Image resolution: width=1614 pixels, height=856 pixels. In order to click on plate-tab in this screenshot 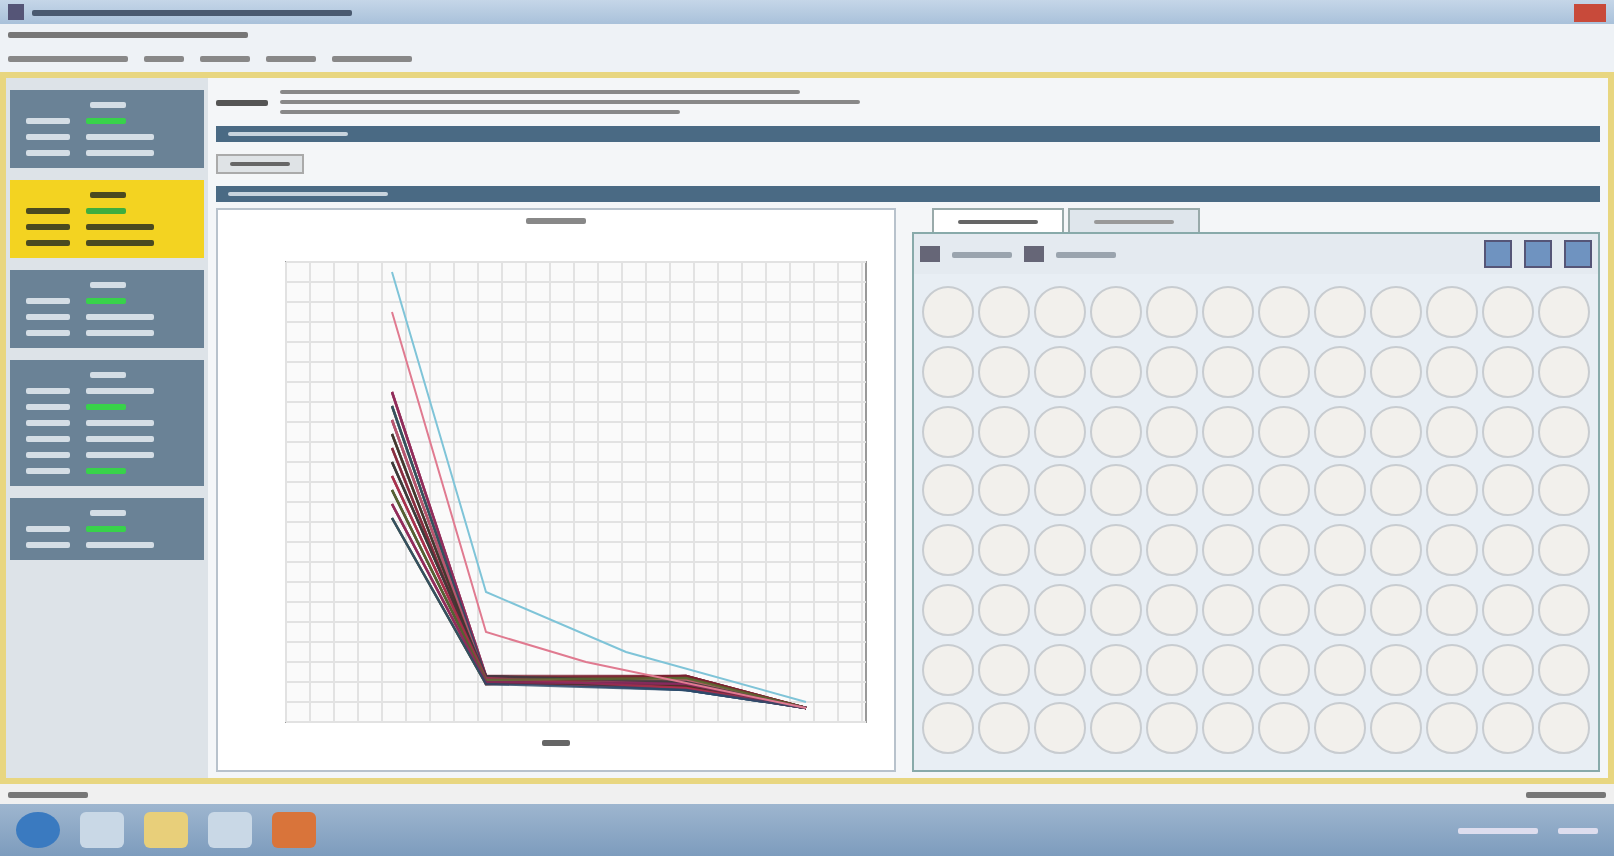, I will do `click(998, 220)`.